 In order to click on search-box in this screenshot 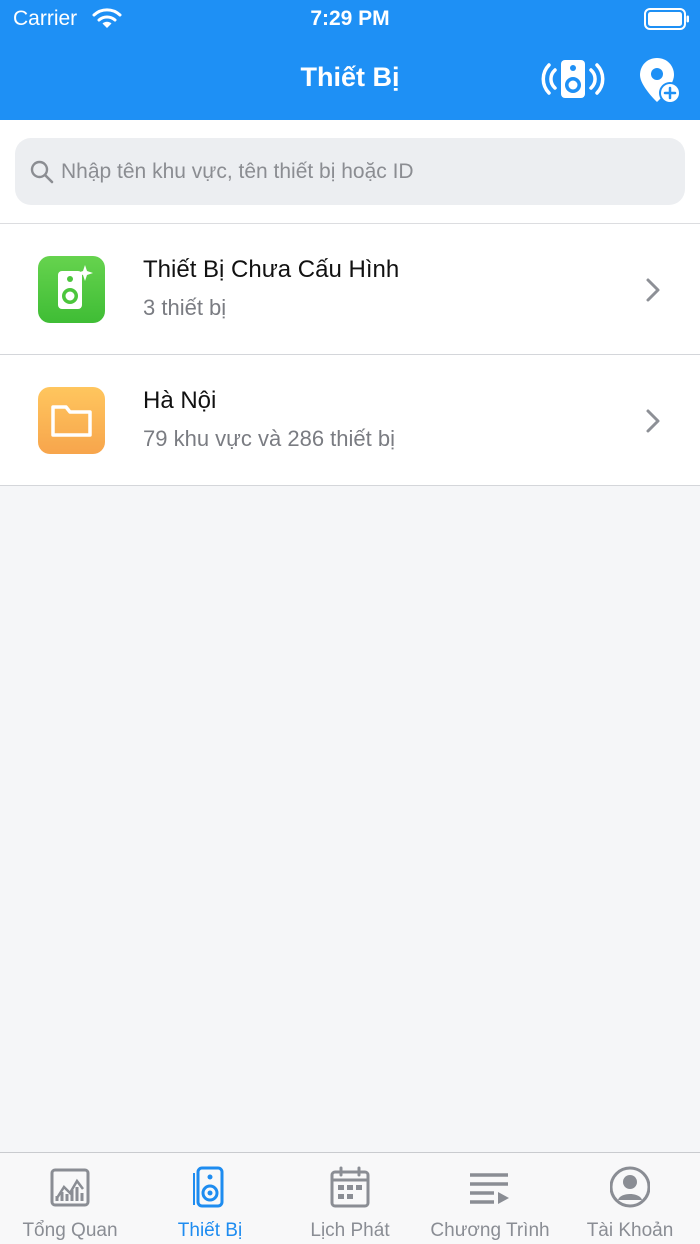, I will do `click(350, 171)`.